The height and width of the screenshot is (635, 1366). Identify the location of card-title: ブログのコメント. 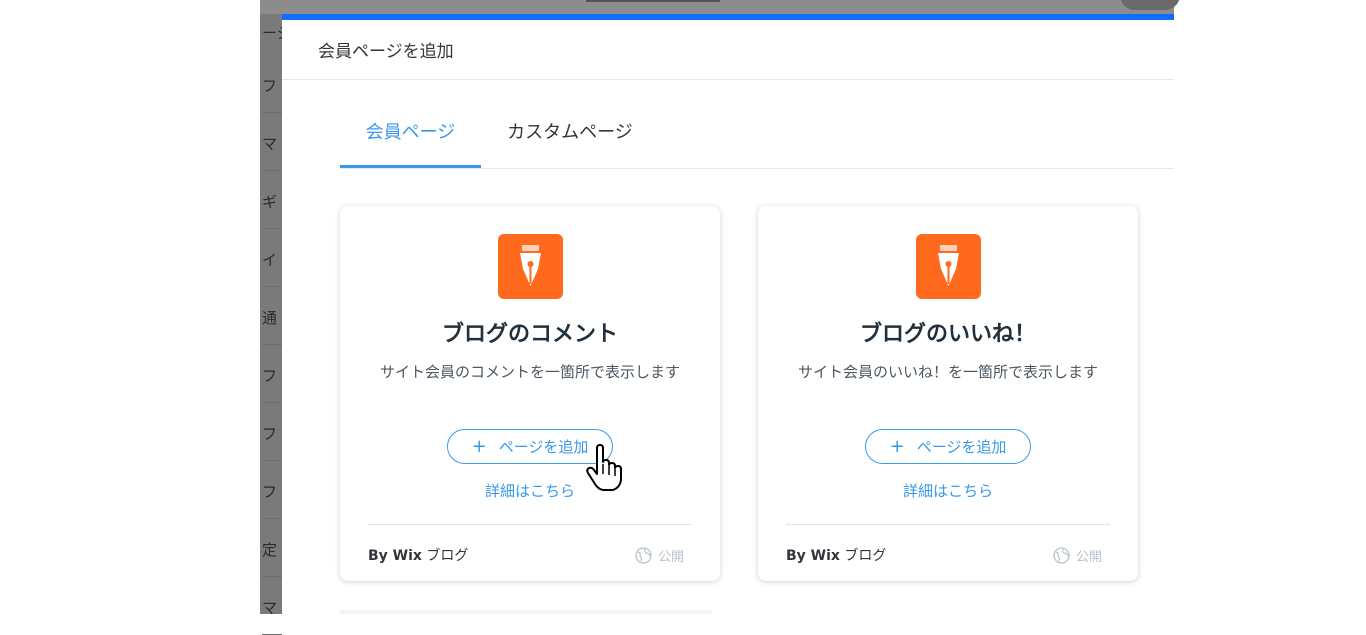
(529, 334).